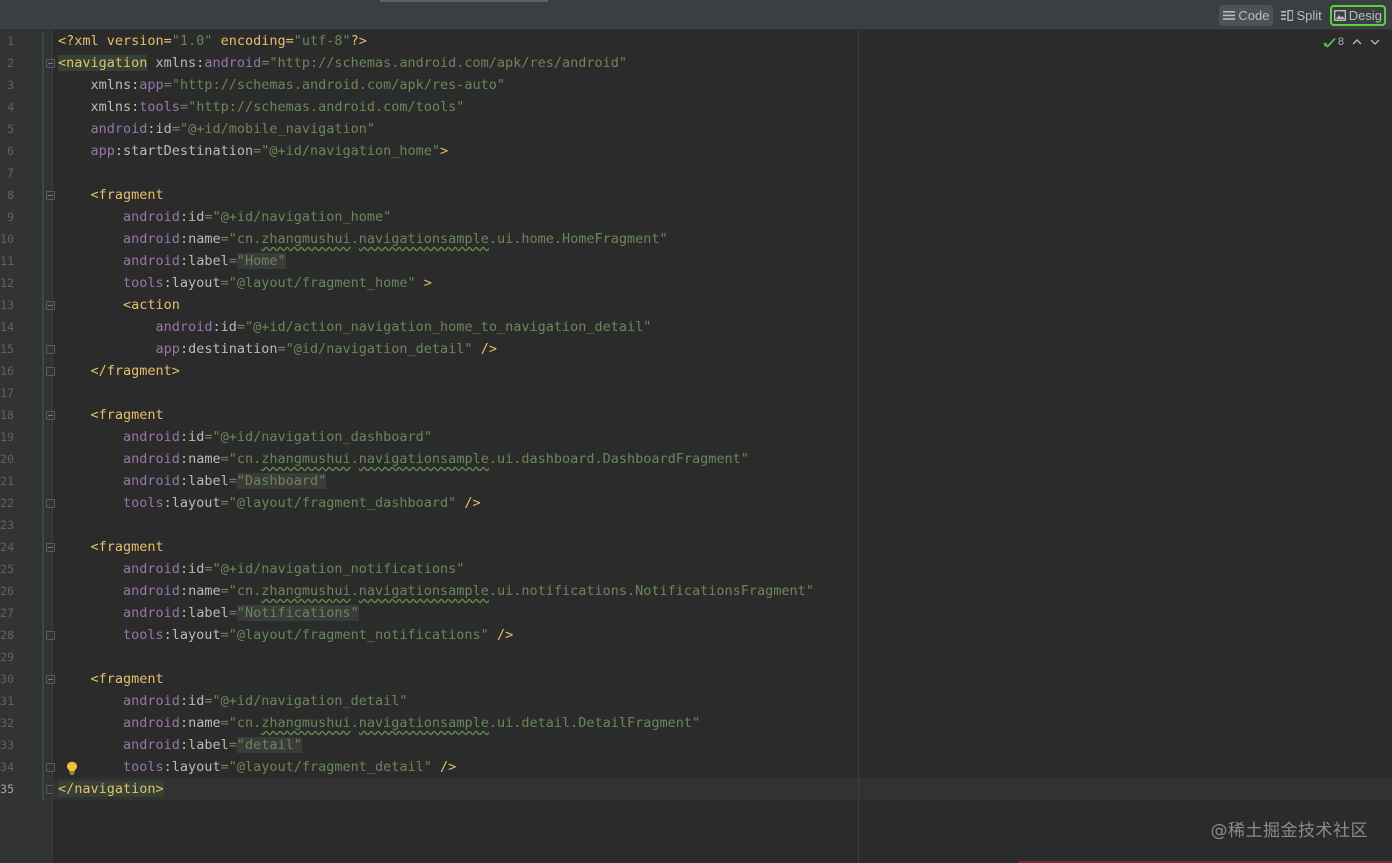 Image resolution: width=1392 pixels, height=863 pixels. What do you see at coordinates (43, 416) in the screenshot?
I see `vcs-change-marker` at bounding box center [43, 416].